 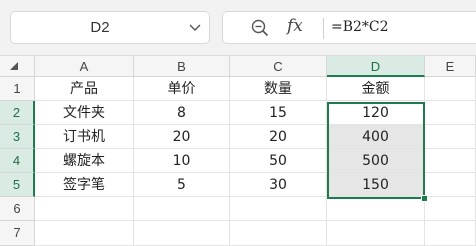 I want to click on column-header-a: A, so click(x=84, y=66).